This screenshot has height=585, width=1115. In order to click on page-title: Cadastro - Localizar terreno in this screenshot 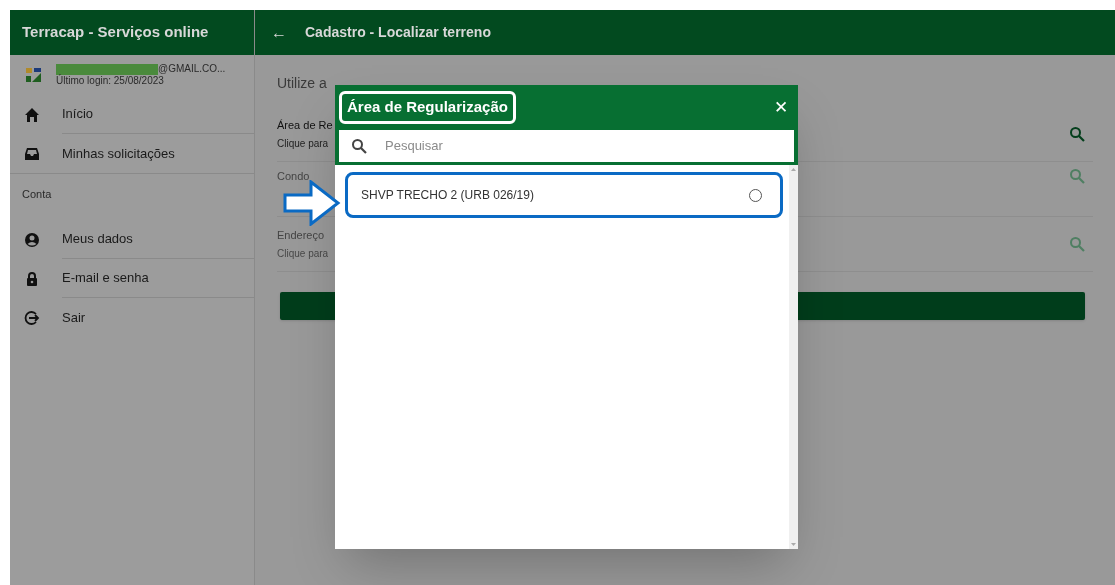, I will do `click(398, 32)`.